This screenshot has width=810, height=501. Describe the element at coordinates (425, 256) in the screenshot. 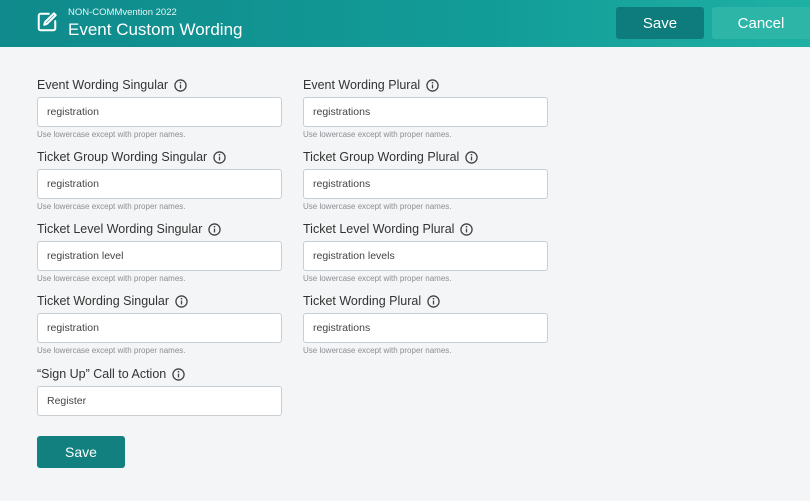

I see `ticket-level-plural-input: registration levels` at that location.